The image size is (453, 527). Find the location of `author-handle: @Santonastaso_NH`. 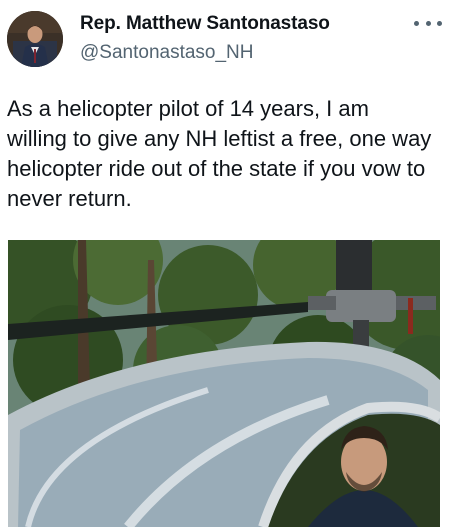

author-handle: @Santonastaso_NH is located at coordinates (167, 53).